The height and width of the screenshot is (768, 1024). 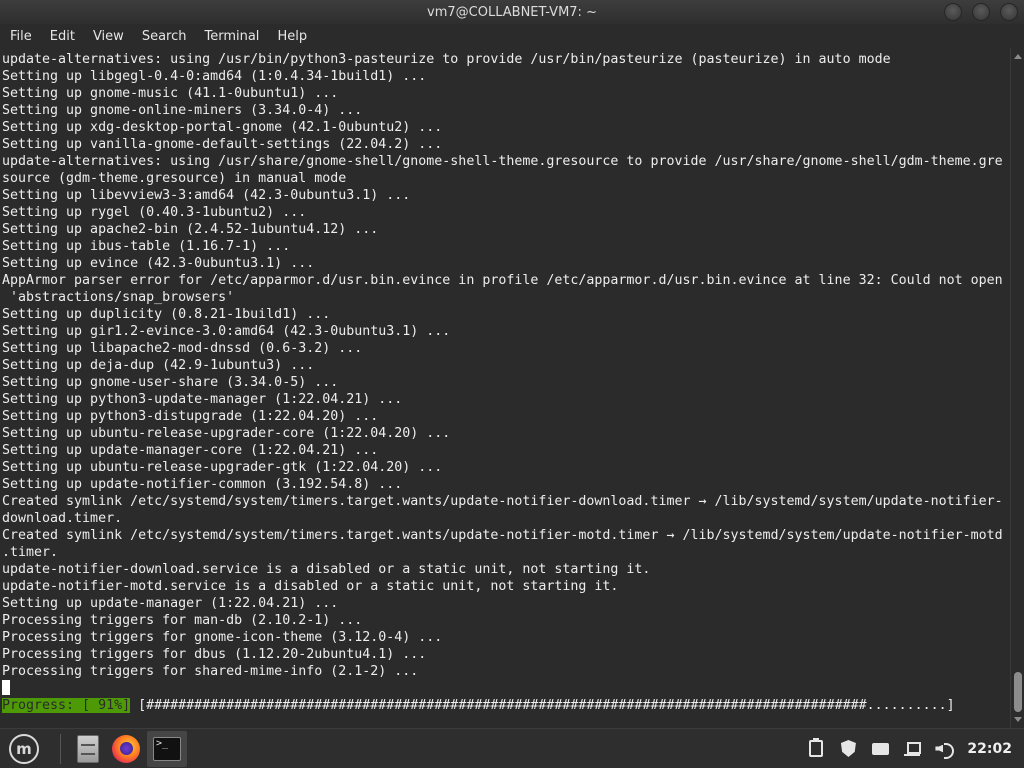 I want to click on terminal-line: 'abstractions/snap_browsers', so click(x=118, y=297).